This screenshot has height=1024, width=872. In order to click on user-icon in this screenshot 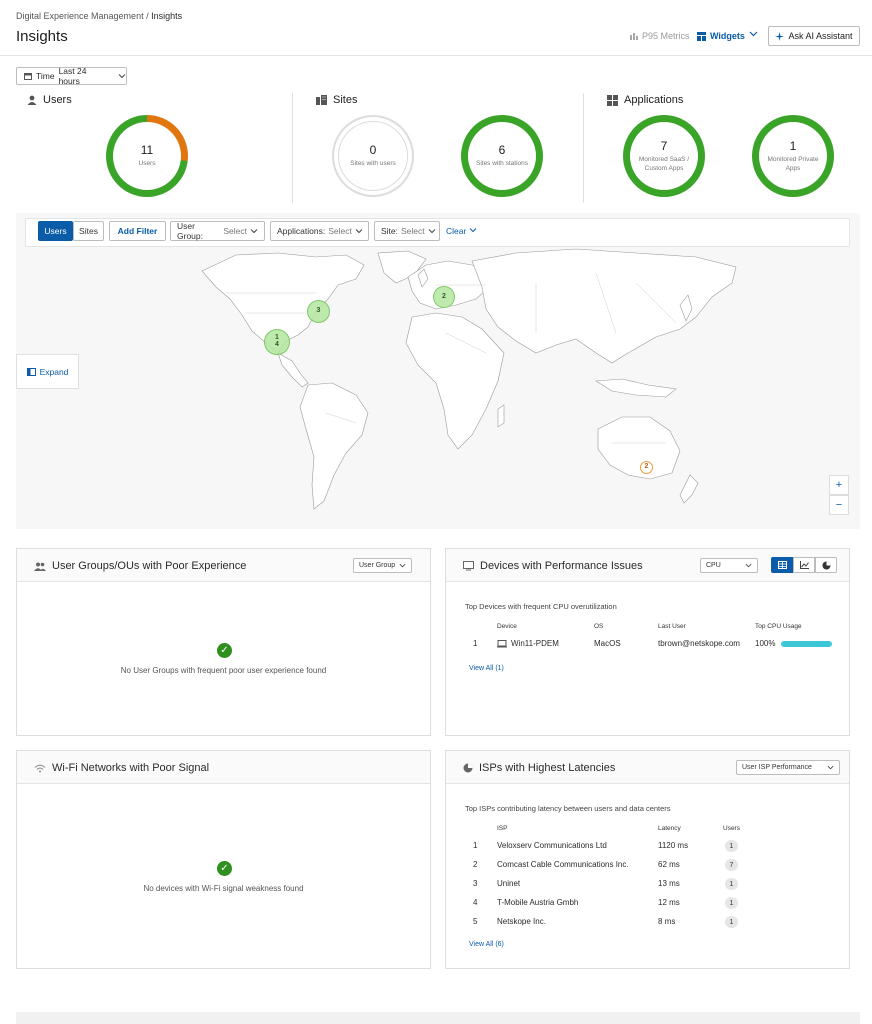, I will do `click(32, 100)`.